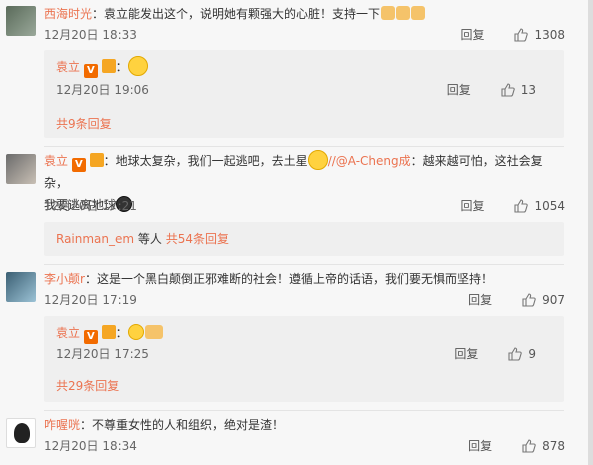  Describe the element at coordinates (268, 279) in the screenshot. I see `comment-text: 李小颠r：这是一个黑白颠倒正邪难断的社会！遵循上帝的话语，我们要无惧而坚持！` at that location.